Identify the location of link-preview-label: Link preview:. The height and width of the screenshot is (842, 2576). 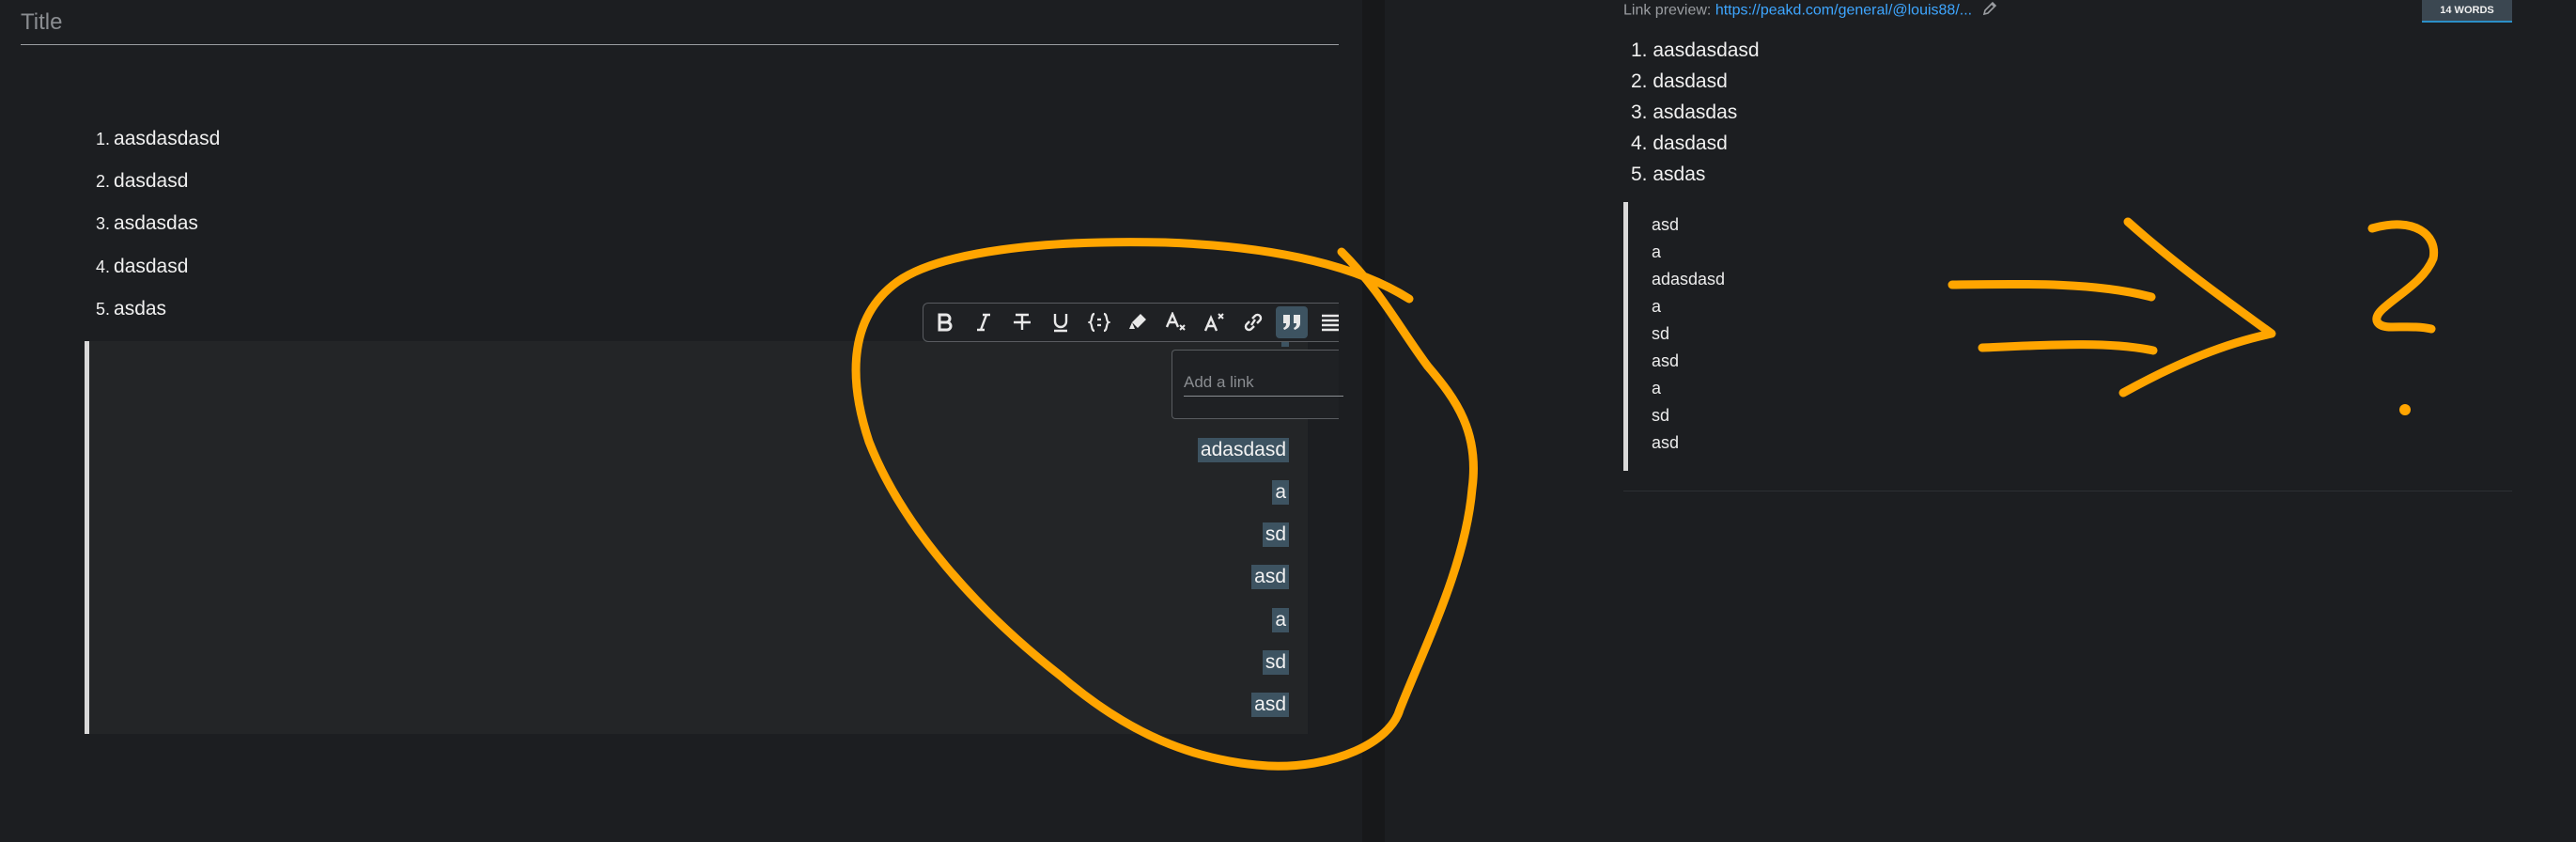
(1668, 10).